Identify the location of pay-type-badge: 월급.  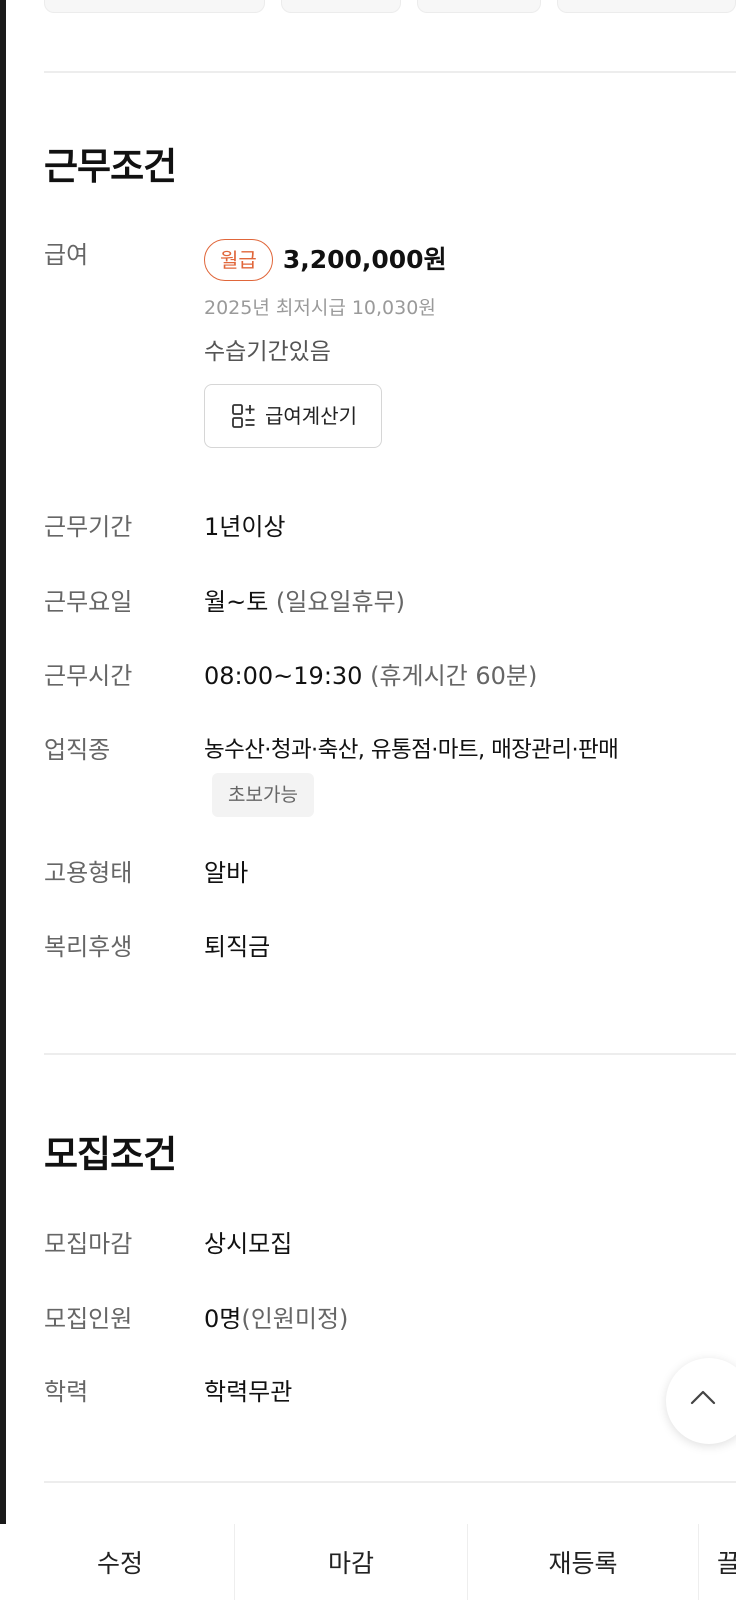
(238, 260).